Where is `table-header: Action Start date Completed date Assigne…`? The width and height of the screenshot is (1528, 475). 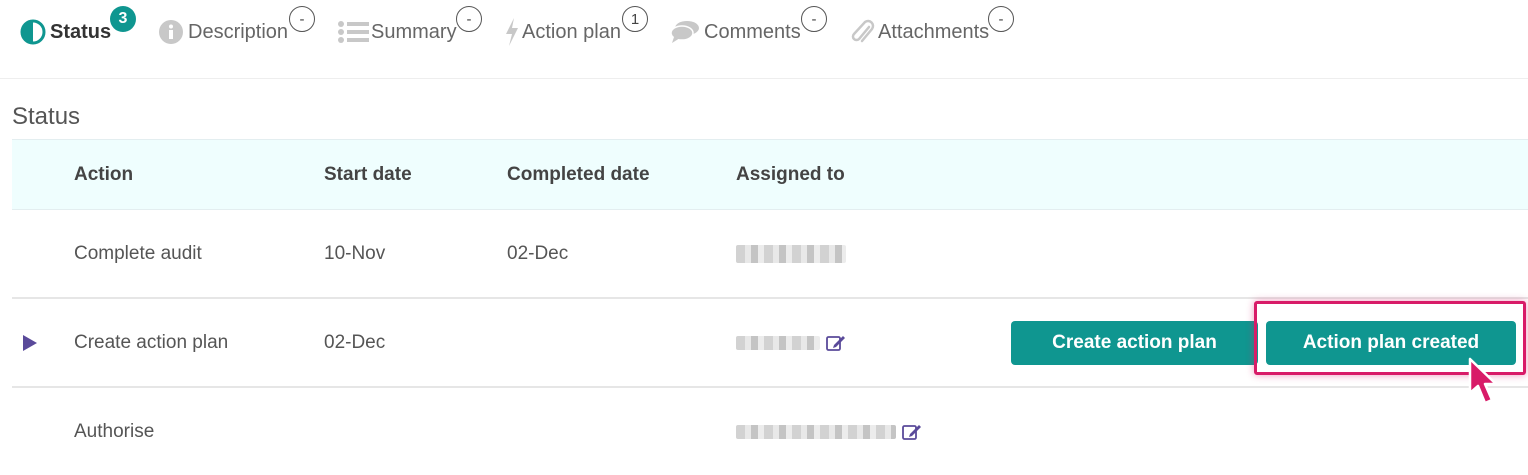 table-header: Action Start date Completed date Assigne… is located at coordinates (770, 174).